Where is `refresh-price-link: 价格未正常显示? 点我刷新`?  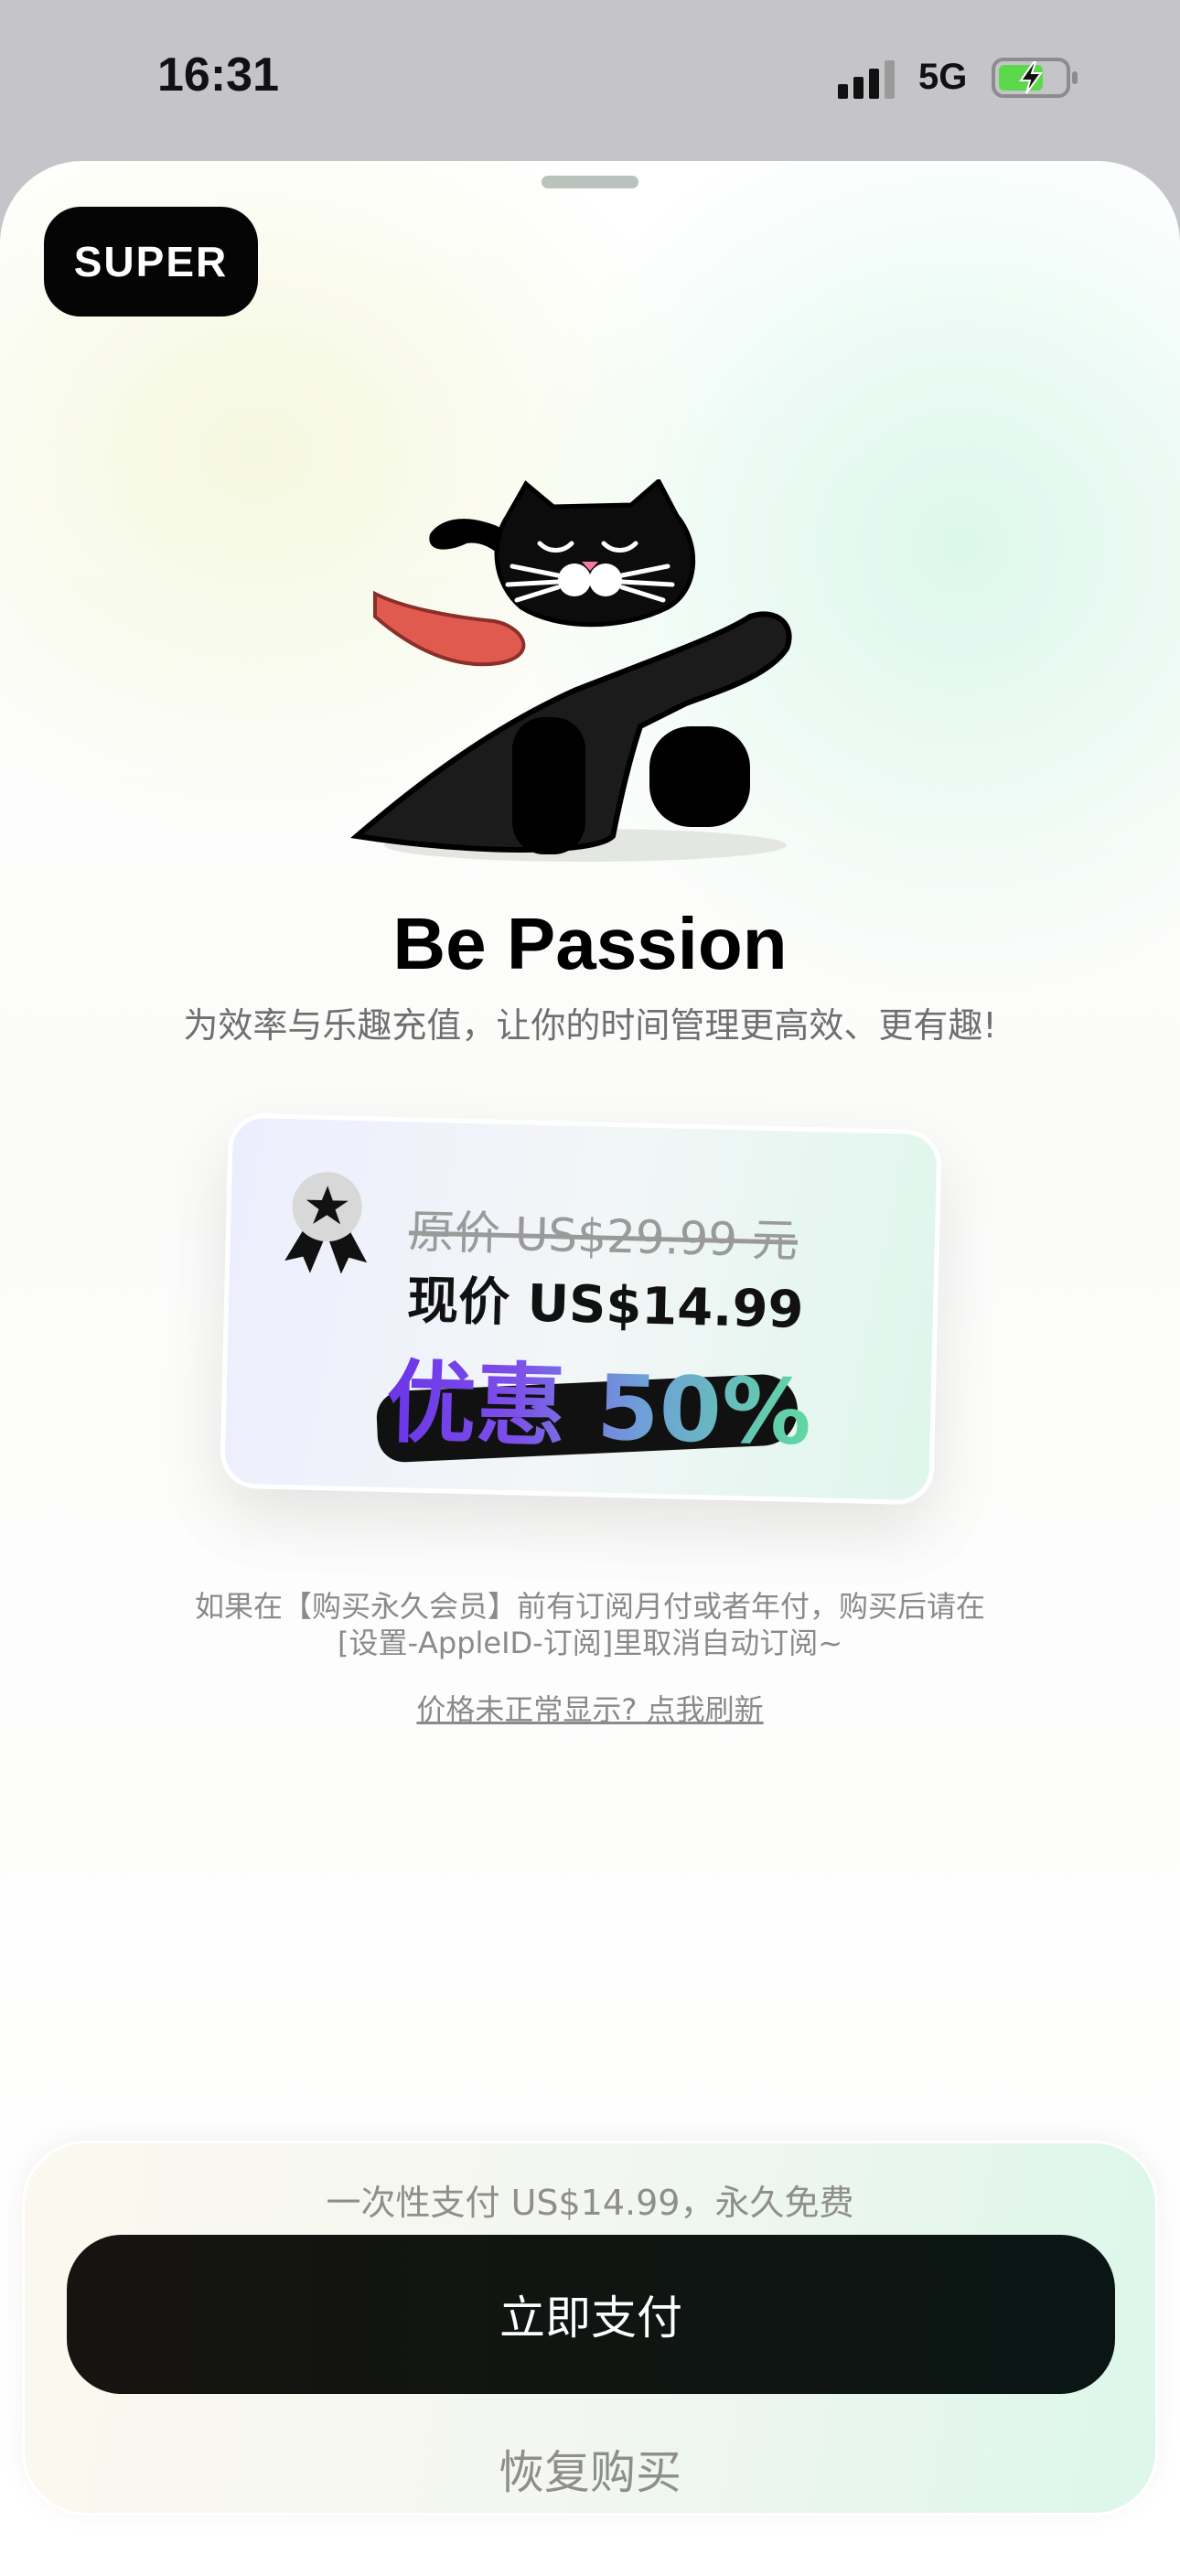
refresh-price-link: 价格未正常显示? 点我刷新 is located at coordinates (590, 1708).